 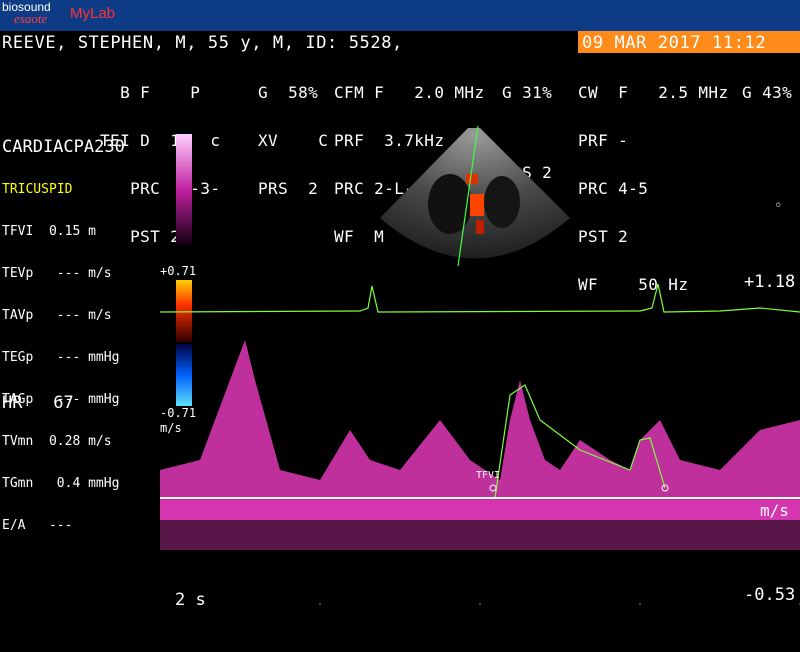 I want to click on spectral-noise, so click(x=480, y=525).